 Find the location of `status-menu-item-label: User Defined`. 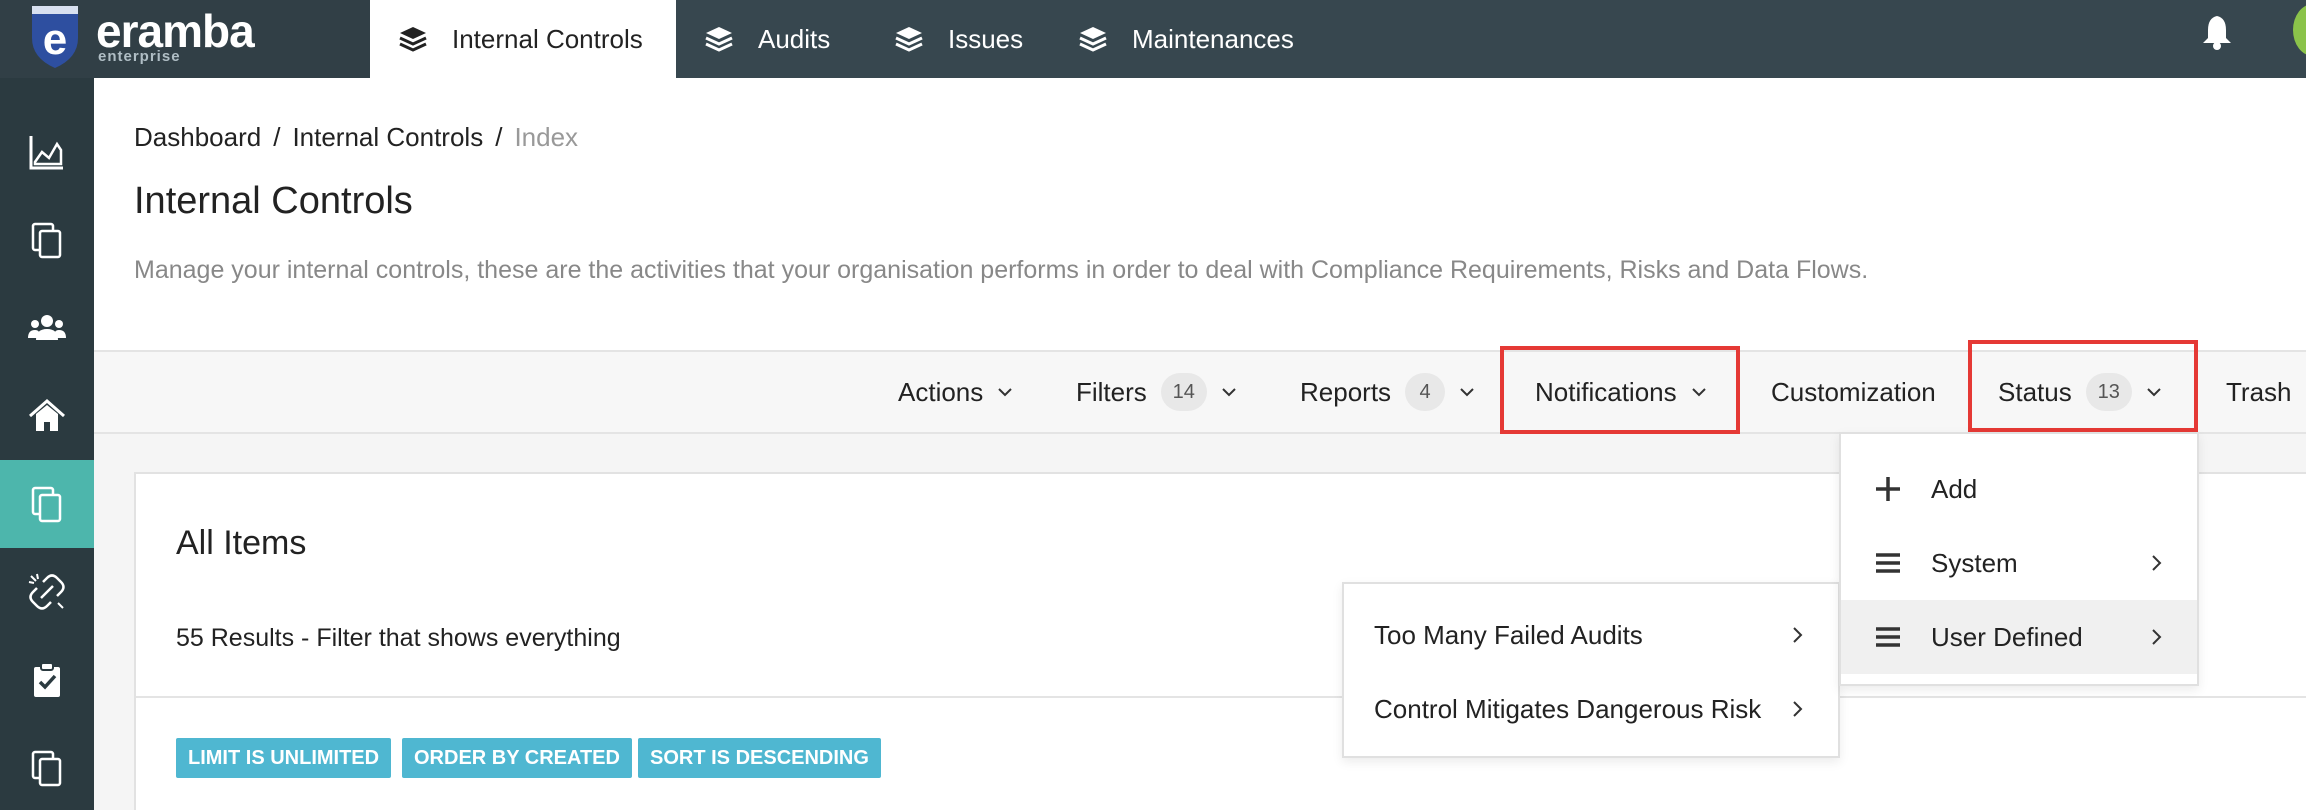

status-menu-item-label: User Defined is located at coordinates (2007, 636).